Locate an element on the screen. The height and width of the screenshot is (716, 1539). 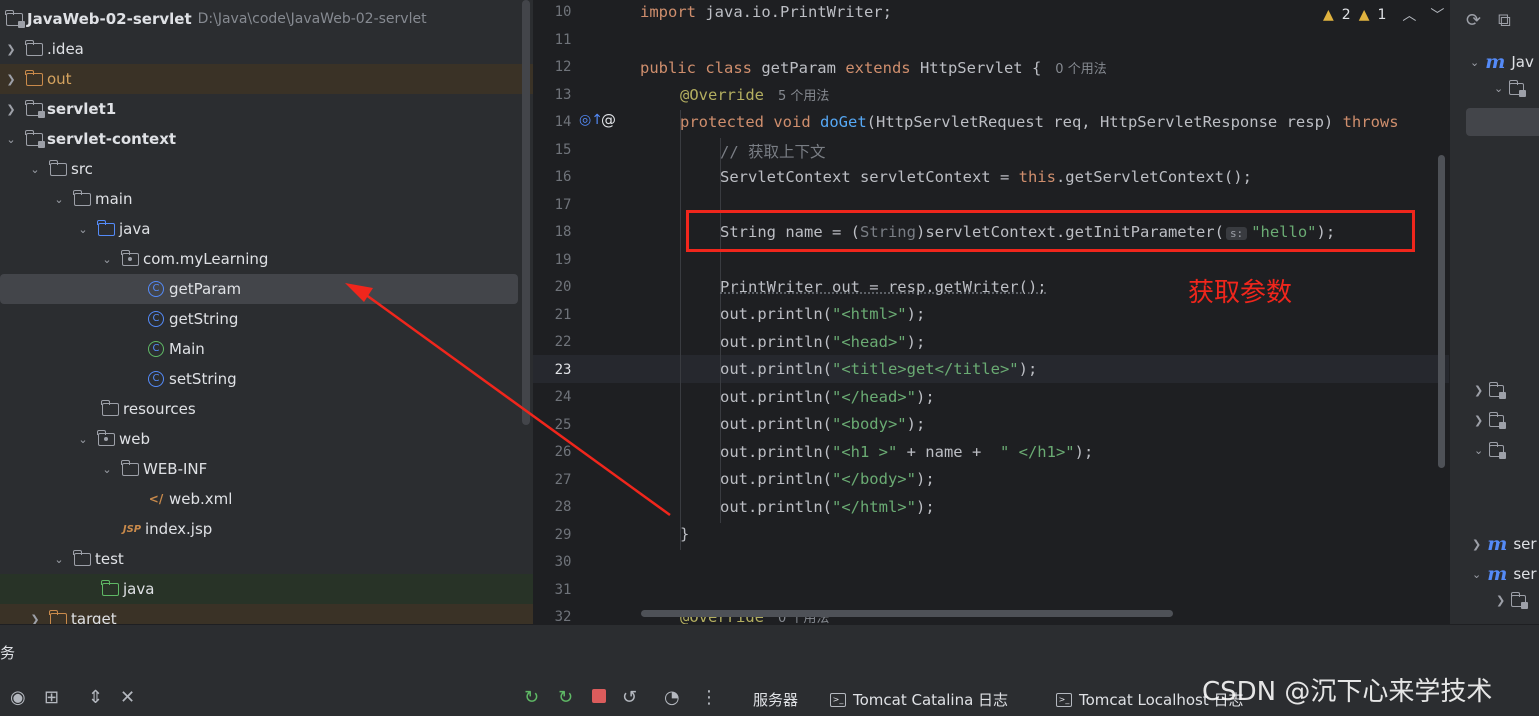
collapse-all-icon: ✕ is located at coordinates (127, 697).